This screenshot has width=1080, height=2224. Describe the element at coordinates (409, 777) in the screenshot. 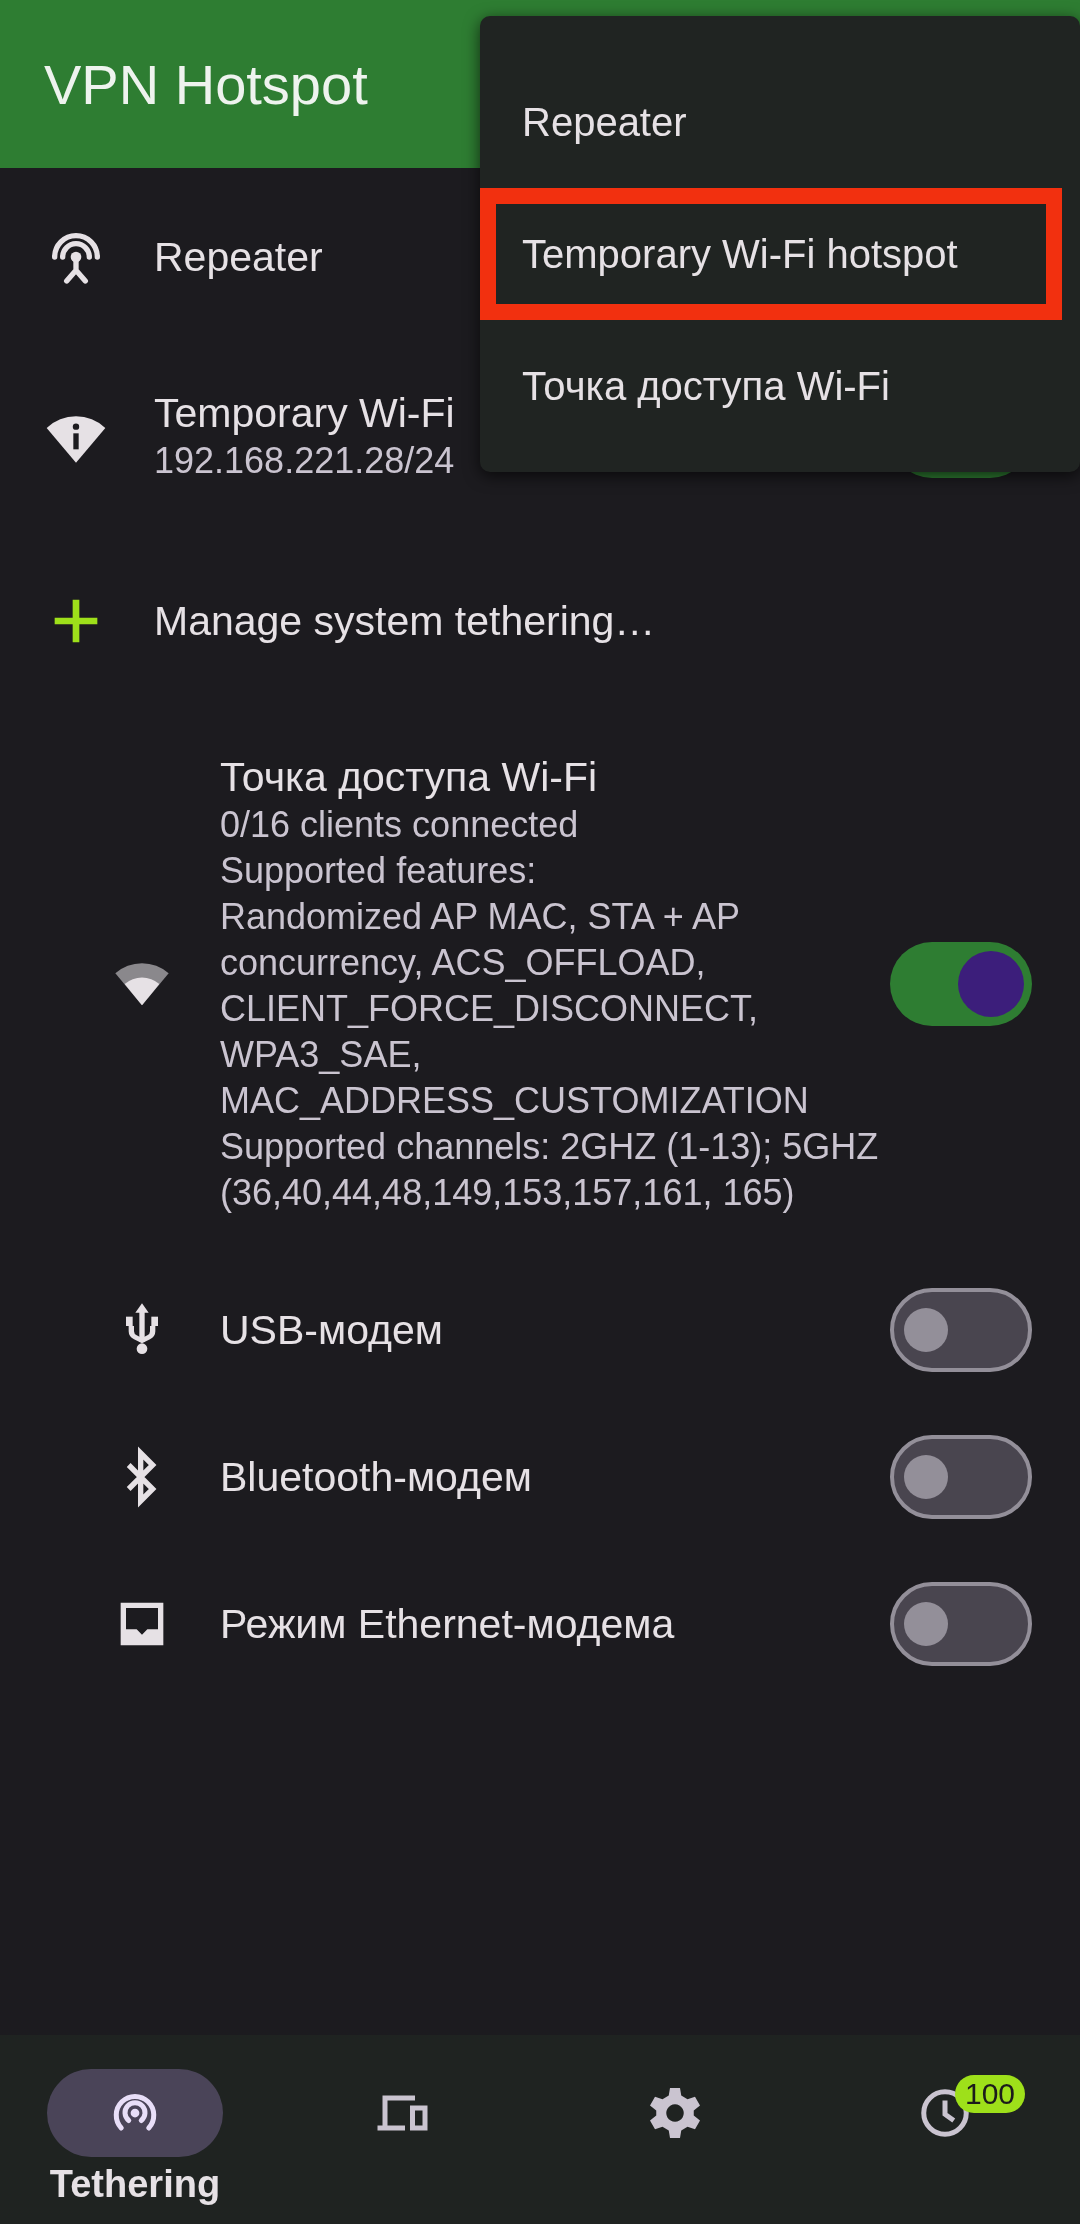

I see `tethering-title: Точка доступа Wi-Fi` at that location.